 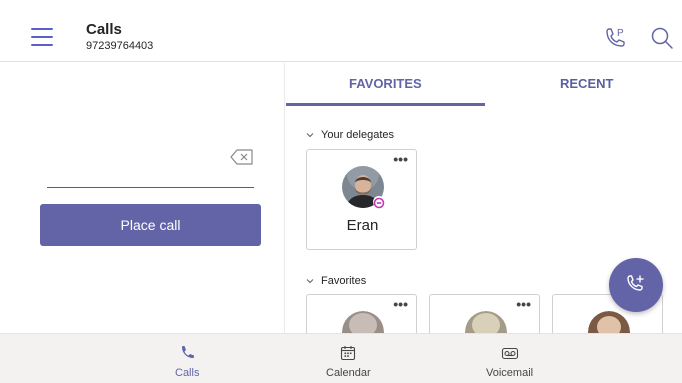 I want to click on favorites-section-header: Favorites, so click(x=336, y=281).